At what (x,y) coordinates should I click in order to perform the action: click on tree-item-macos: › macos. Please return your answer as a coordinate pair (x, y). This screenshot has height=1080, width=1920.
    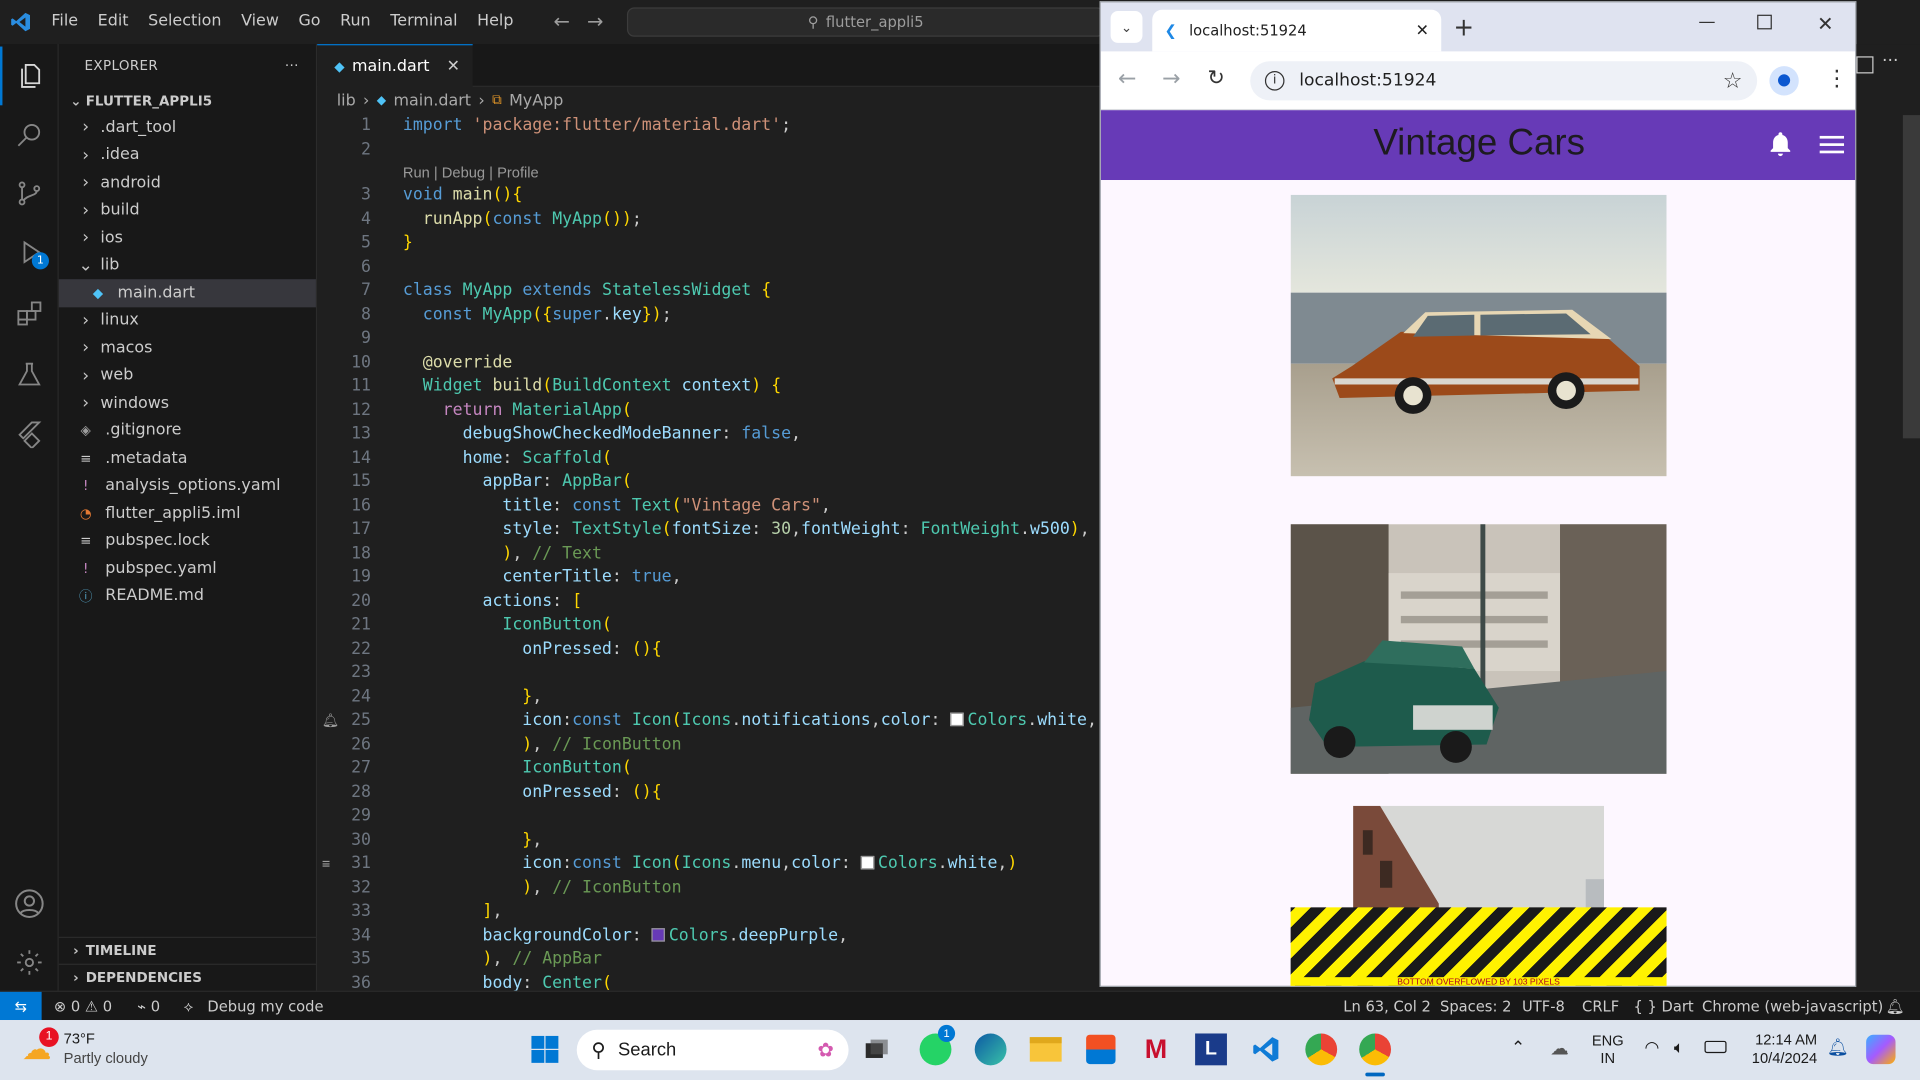
    Looking at the image, I should click on (187, 348).